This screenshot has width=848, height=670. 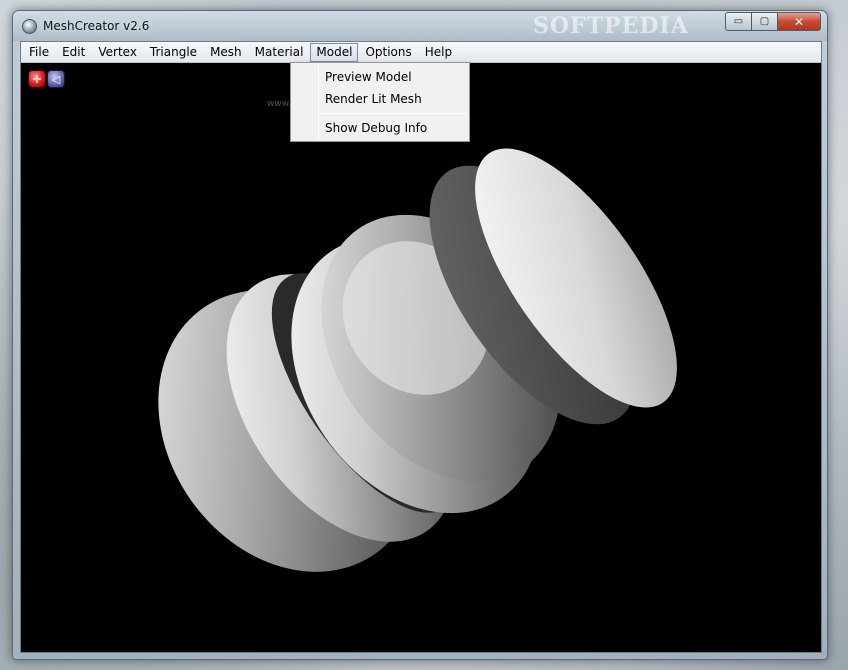 I want to click on menu-item-render-lit-mesh: Render Lit Mesh, so click(x=380, y=99).